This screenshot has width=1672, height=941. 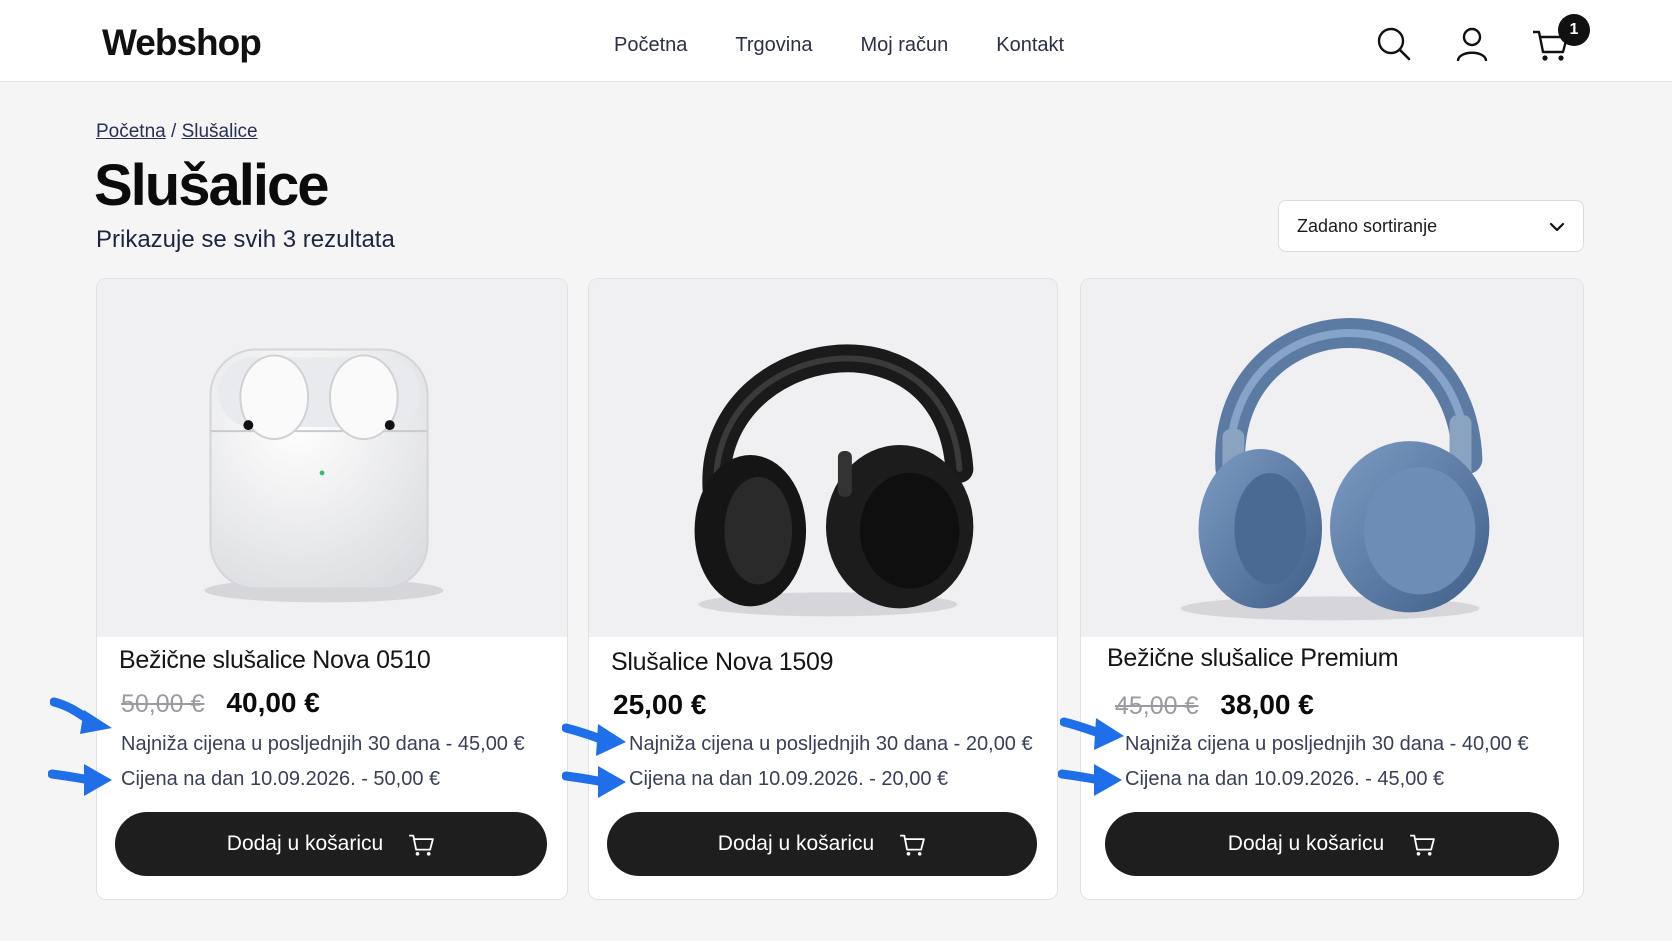 What do you see at coordinates (1253, 658) in the screenshot?
I see `product-title: Bežične slušalice Premium` at bounding box center [1253, 658].